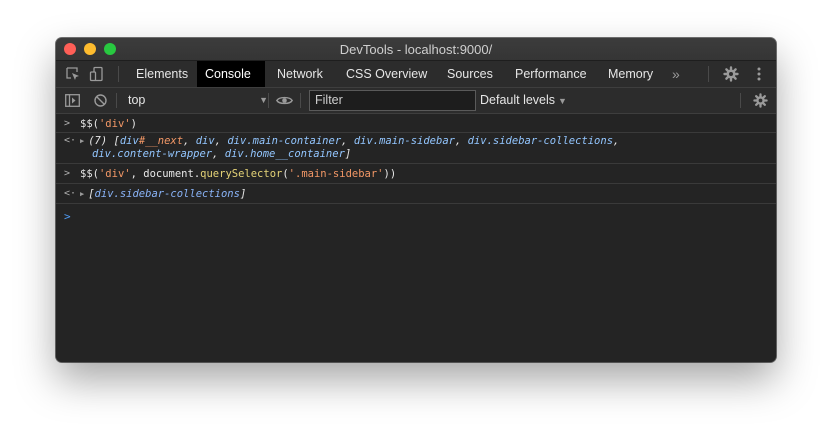 The image size is (832, 436). What do you see at coordinates (73, 74) in the screenshot?
I see `inspect-element-icon` at bounding box center [73, 74].